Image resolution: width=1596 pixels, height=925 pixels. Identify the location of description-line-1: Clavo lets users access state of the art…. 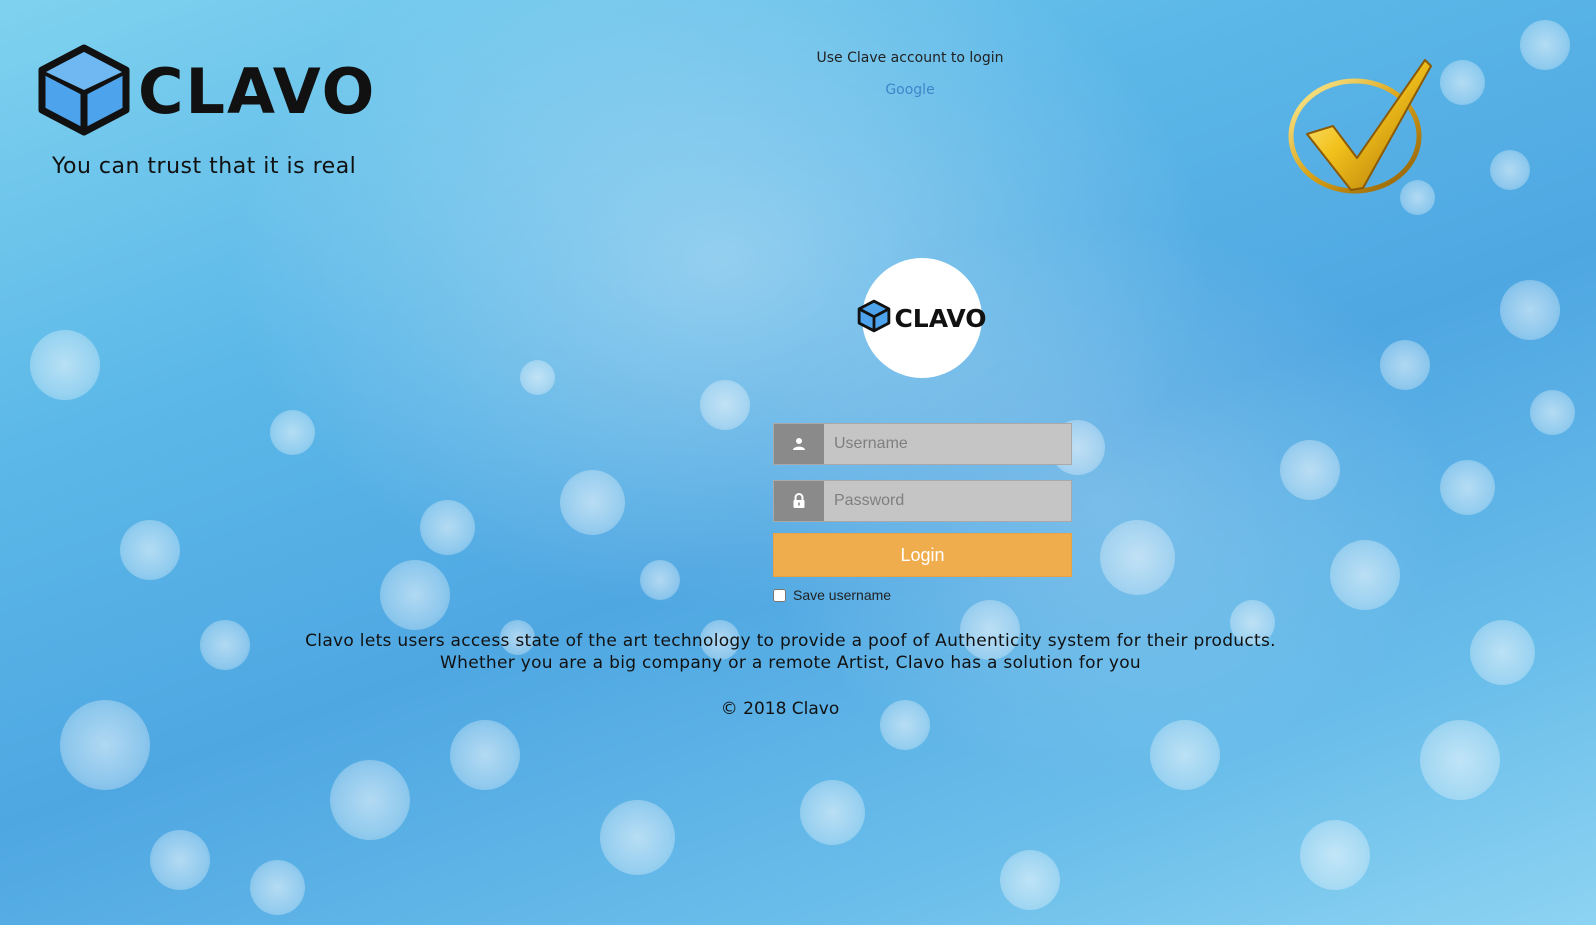
(790, 641).